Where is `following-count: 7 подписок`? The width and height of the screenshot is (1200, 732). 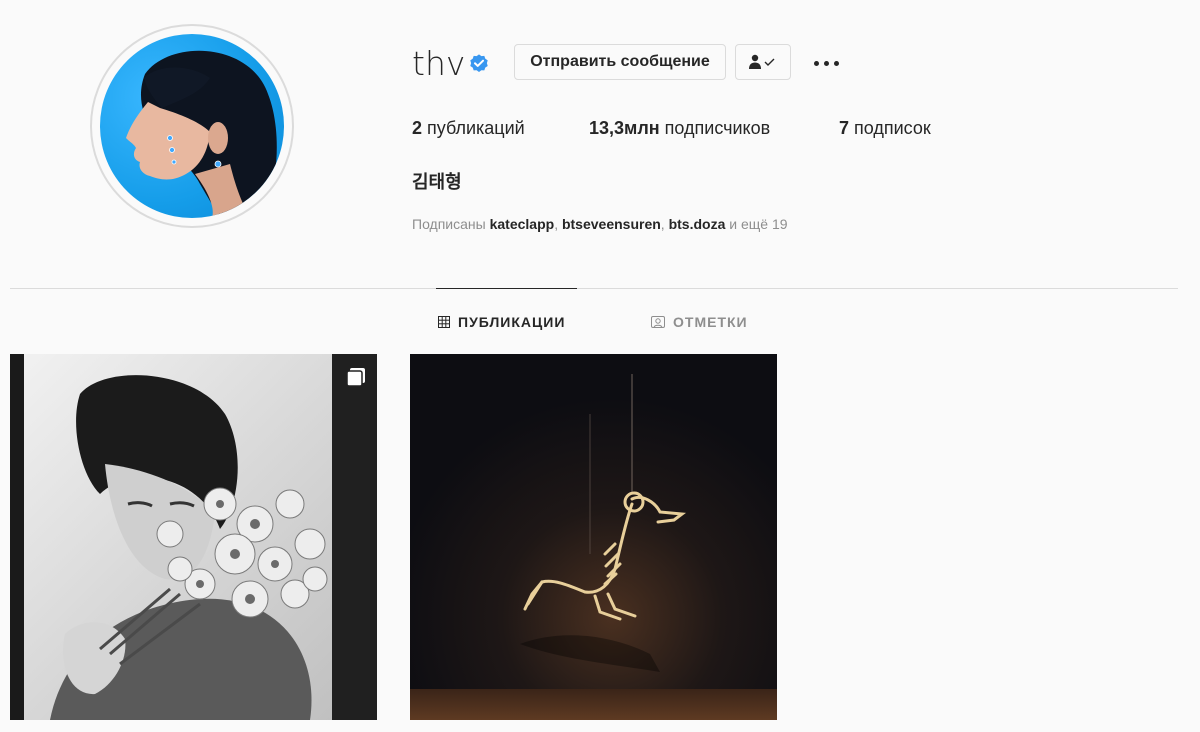 following-count: 7 подписок is located at coordinates (885, 128).